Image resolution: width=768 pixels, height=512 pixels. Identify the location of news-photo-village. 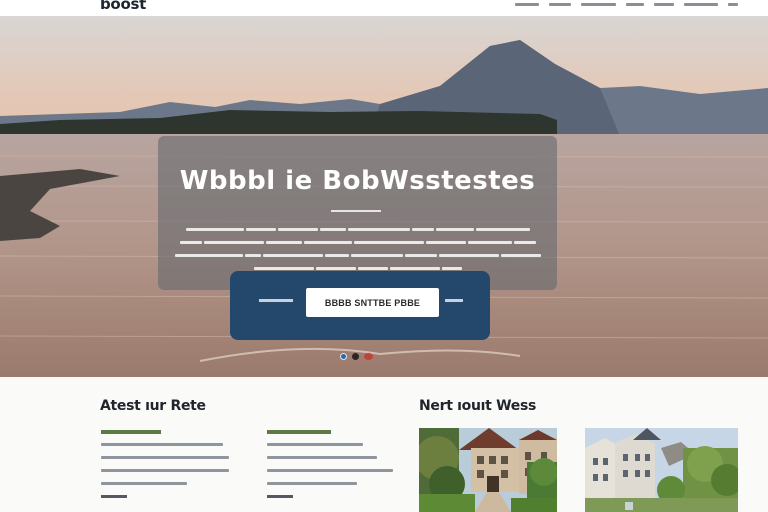
(661, 470).